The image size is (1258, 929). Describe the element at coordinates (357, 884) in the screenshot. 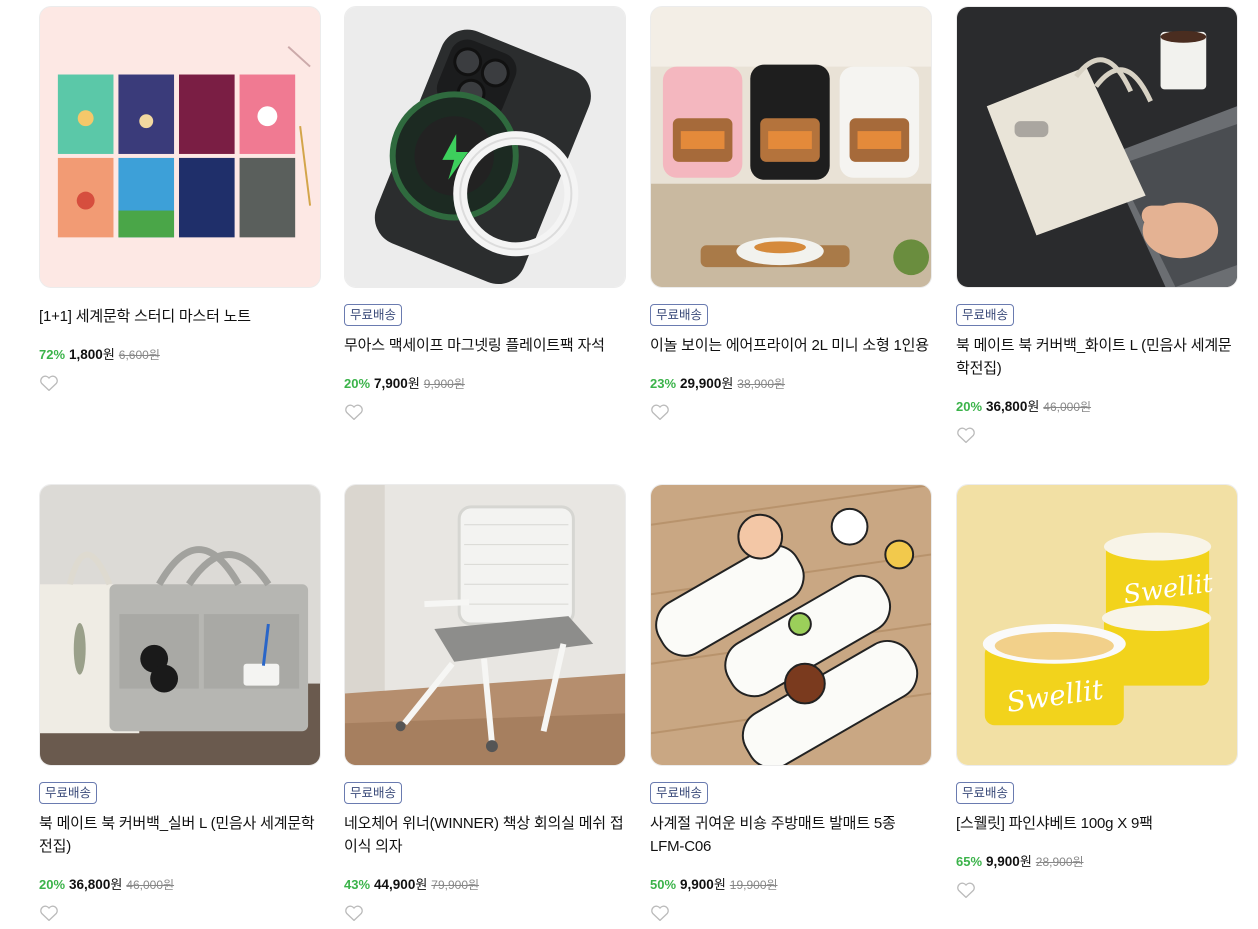

I see `discount-rate: 43%` at that location.